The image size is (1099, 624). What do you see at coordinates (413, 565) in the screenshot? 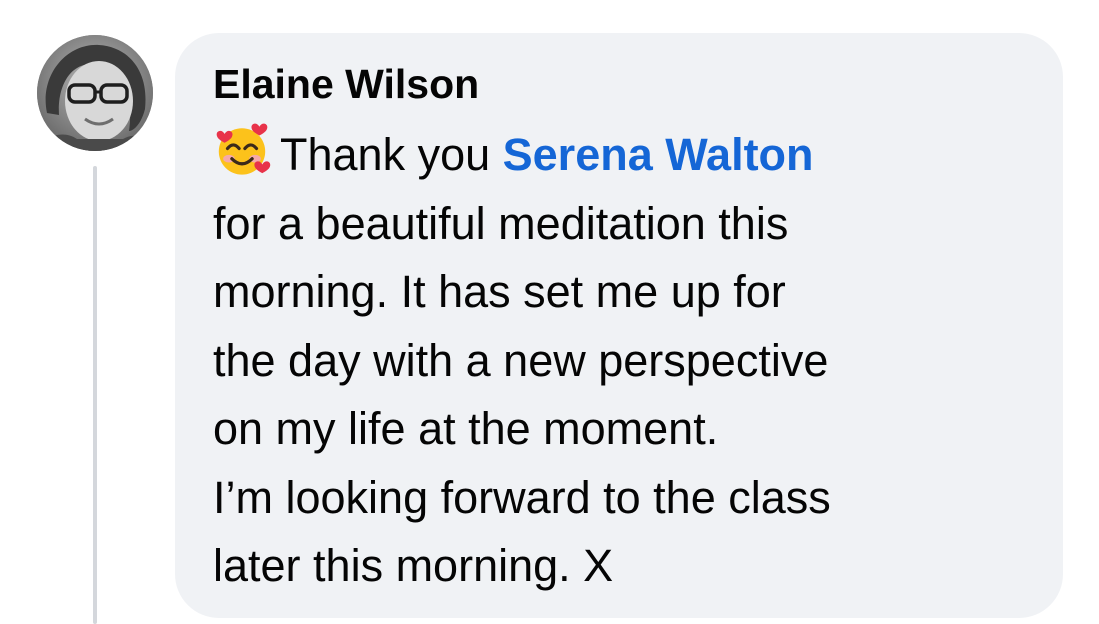
I see `comment-line: later this morning. X` at bounding box center [413, 565].